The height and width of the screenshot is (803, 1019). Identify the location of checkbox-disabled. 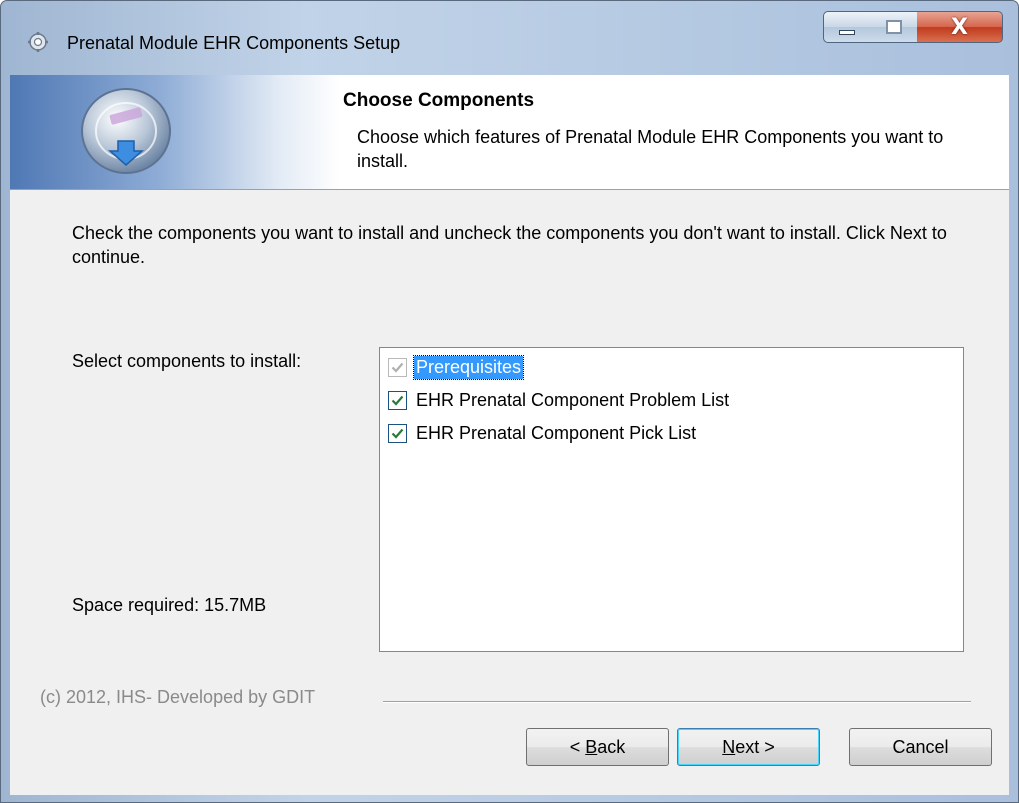
(397, 367).